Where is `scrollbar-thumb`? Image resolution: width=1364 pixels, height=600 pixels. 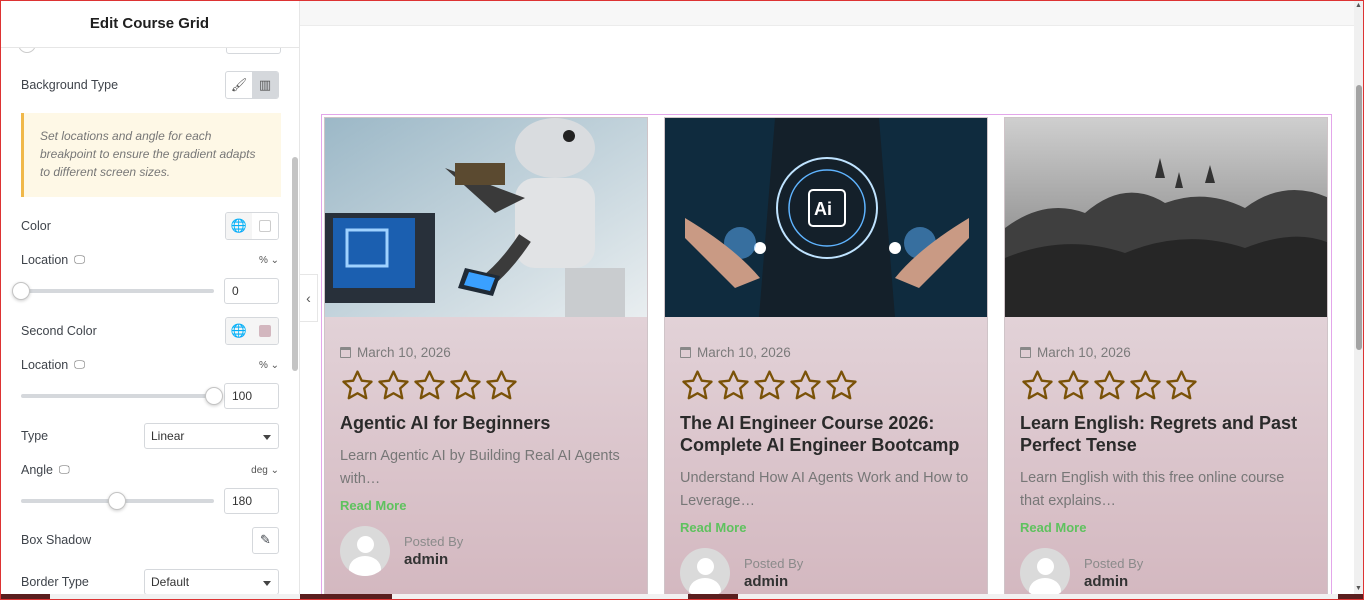
scrollbar-thumb is located at coordinates (1359, 217).